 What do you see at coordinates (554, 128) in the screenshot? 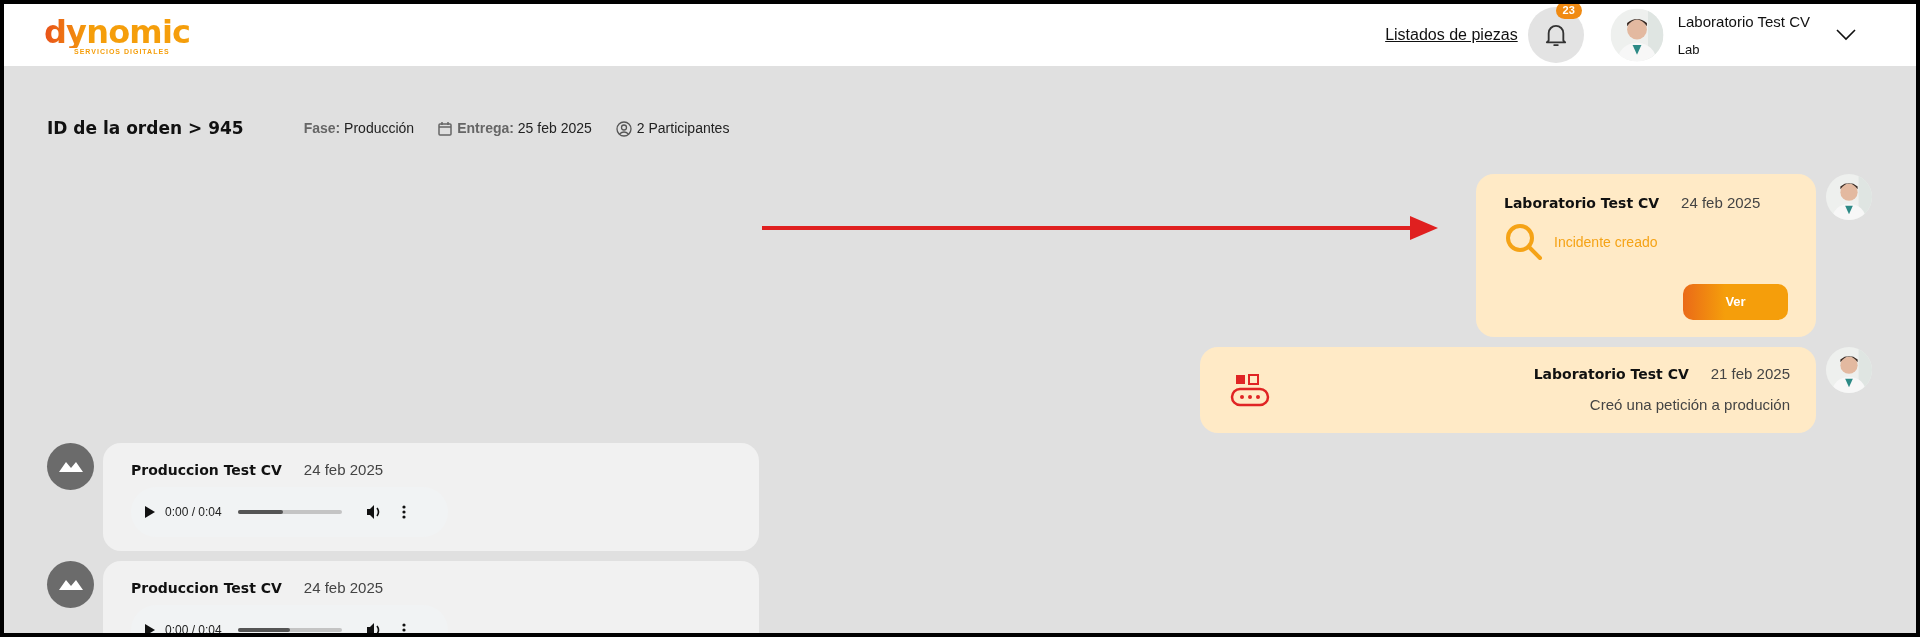
I see `delivery-date: 25 feb 2025` at bounding box center [554, 128].